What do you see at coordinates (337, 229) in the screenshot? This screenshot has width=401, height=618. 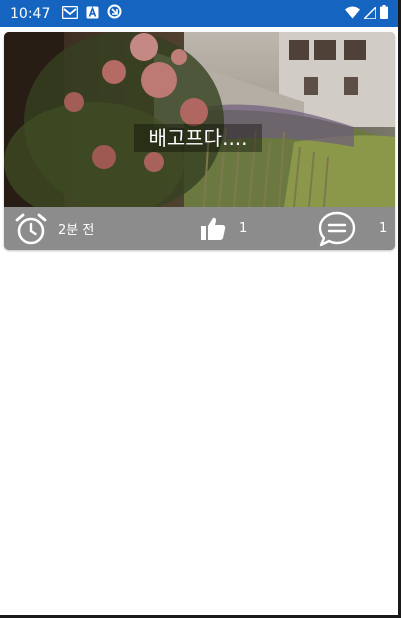 I see `chat-bubble-icon` at bounding box center [337, 229].